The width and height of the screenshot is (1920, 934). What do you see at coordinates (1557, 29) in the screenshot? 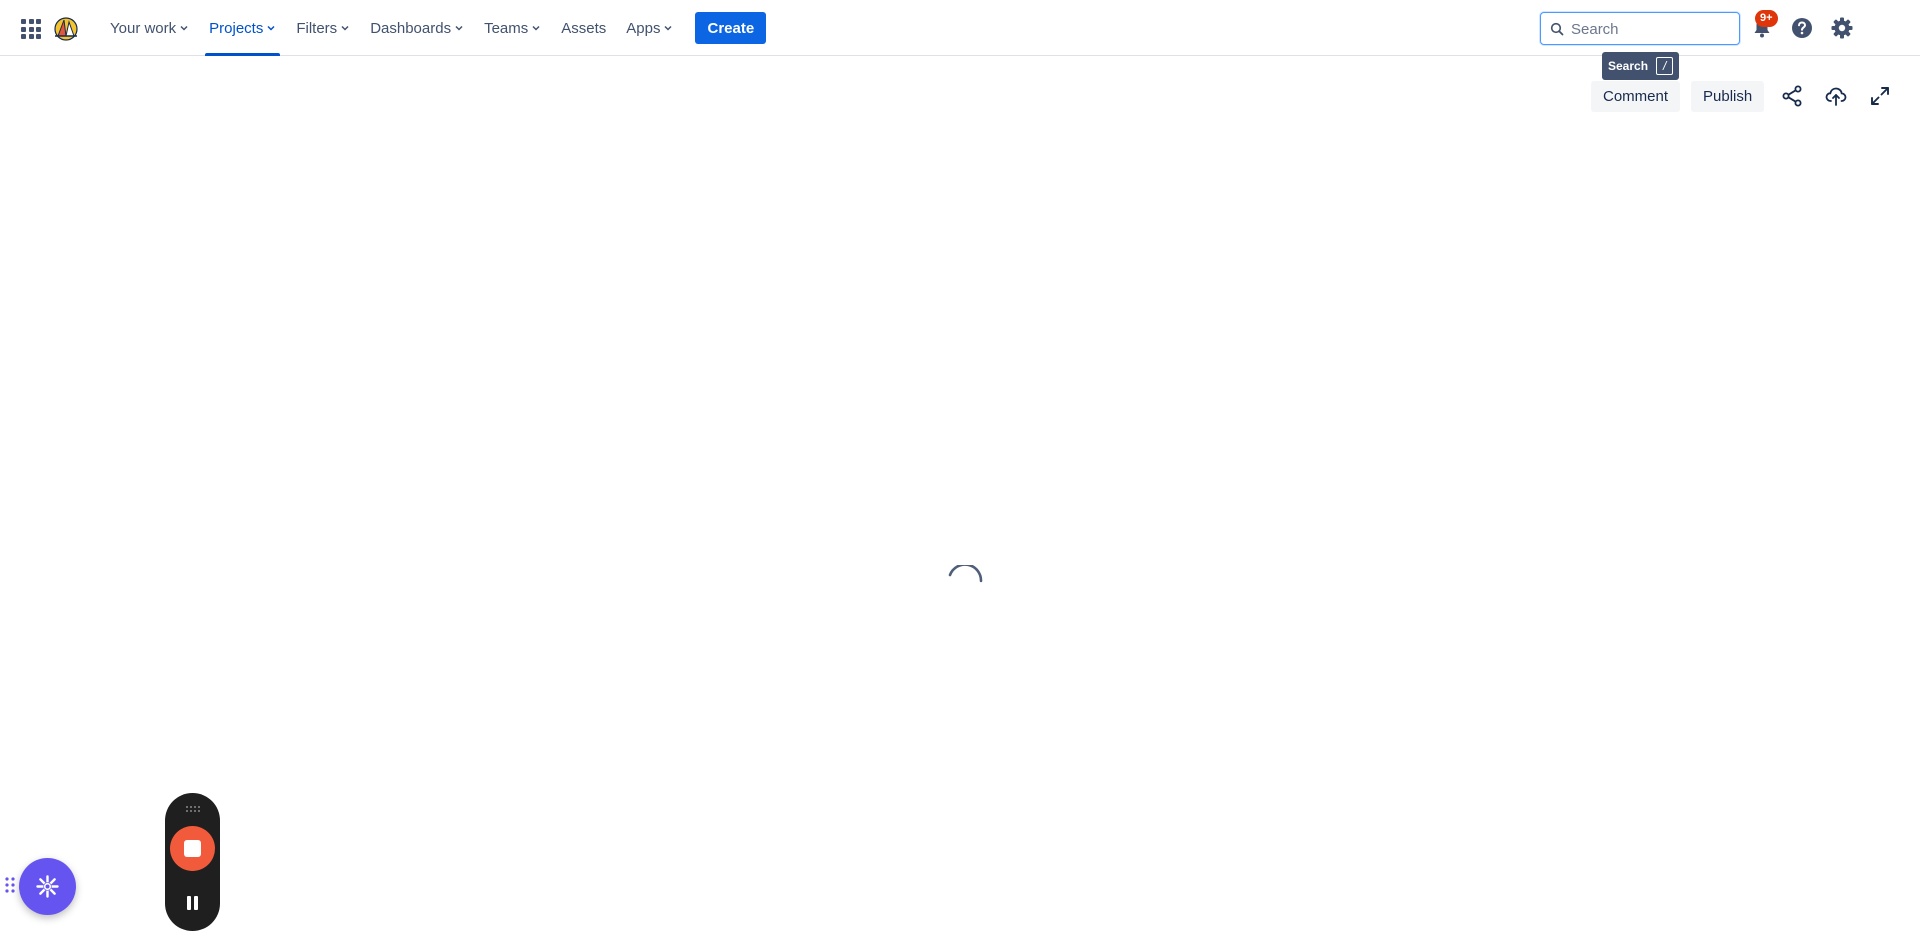
I see `search-icon` at bounding box center [1557, 29].